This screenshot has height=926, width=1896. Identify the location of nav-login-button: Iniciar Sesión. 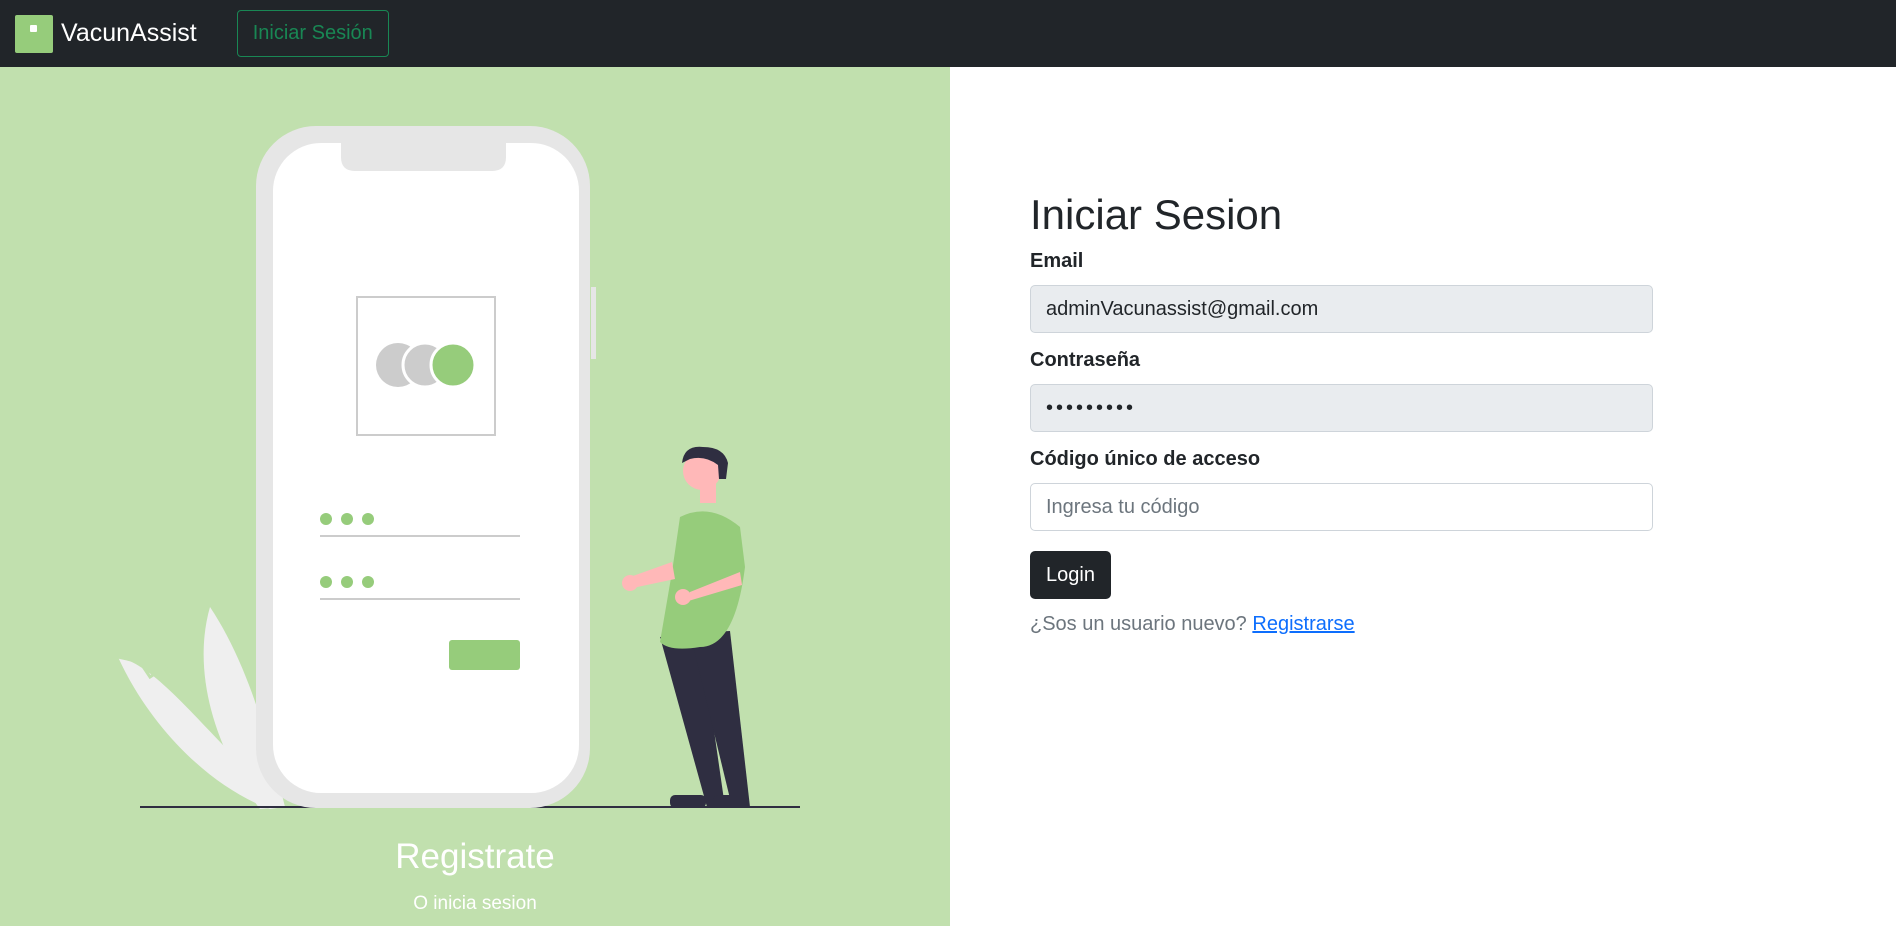
(312, 33).